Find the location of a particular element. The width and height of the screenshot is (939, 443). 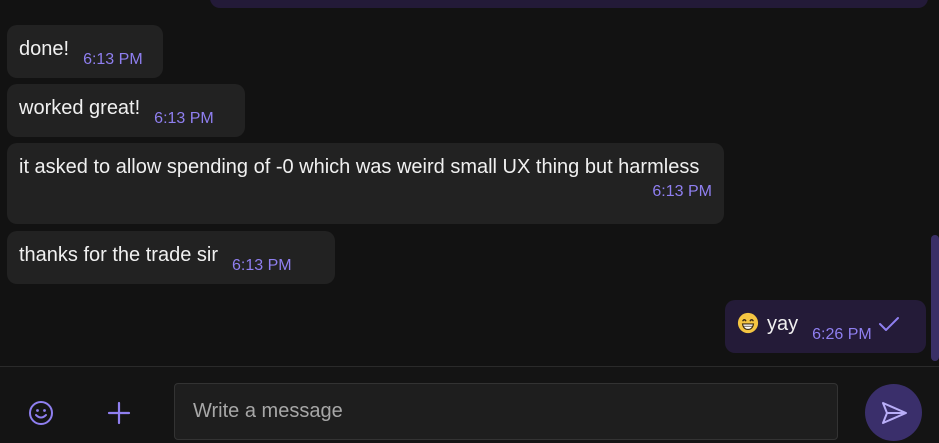

message-input-wrapper is located at coordinates (506, 411).